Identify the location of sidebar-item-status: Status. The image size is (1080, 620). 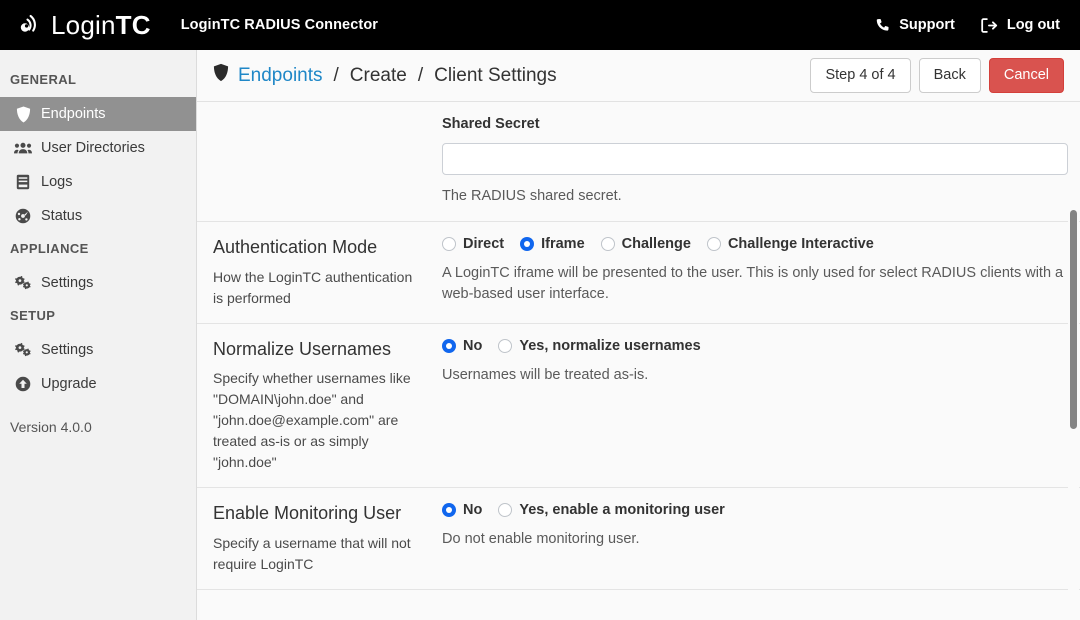
(98, 216).